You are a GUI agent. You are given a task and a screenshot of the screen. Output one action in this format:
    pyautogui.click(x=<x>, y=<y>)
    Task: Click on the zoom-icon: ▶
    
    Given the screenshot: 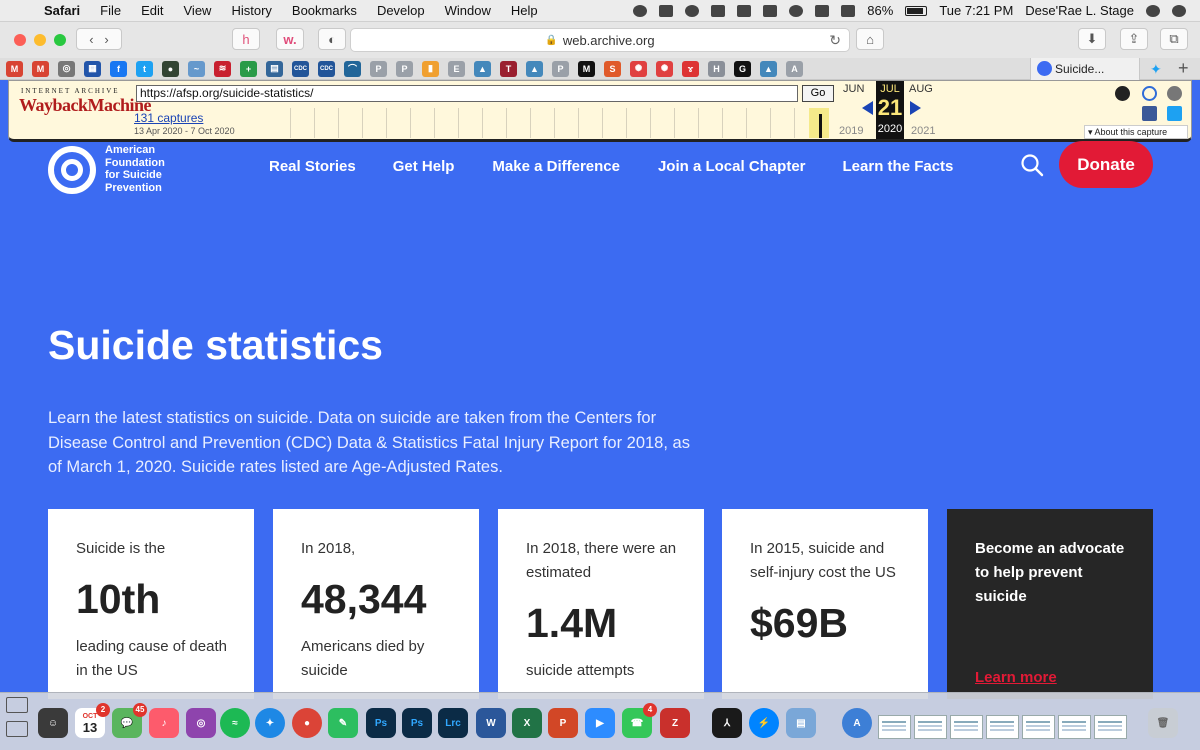 What is the action you would take?
    pyautogui.click(x=600, y=723)
    